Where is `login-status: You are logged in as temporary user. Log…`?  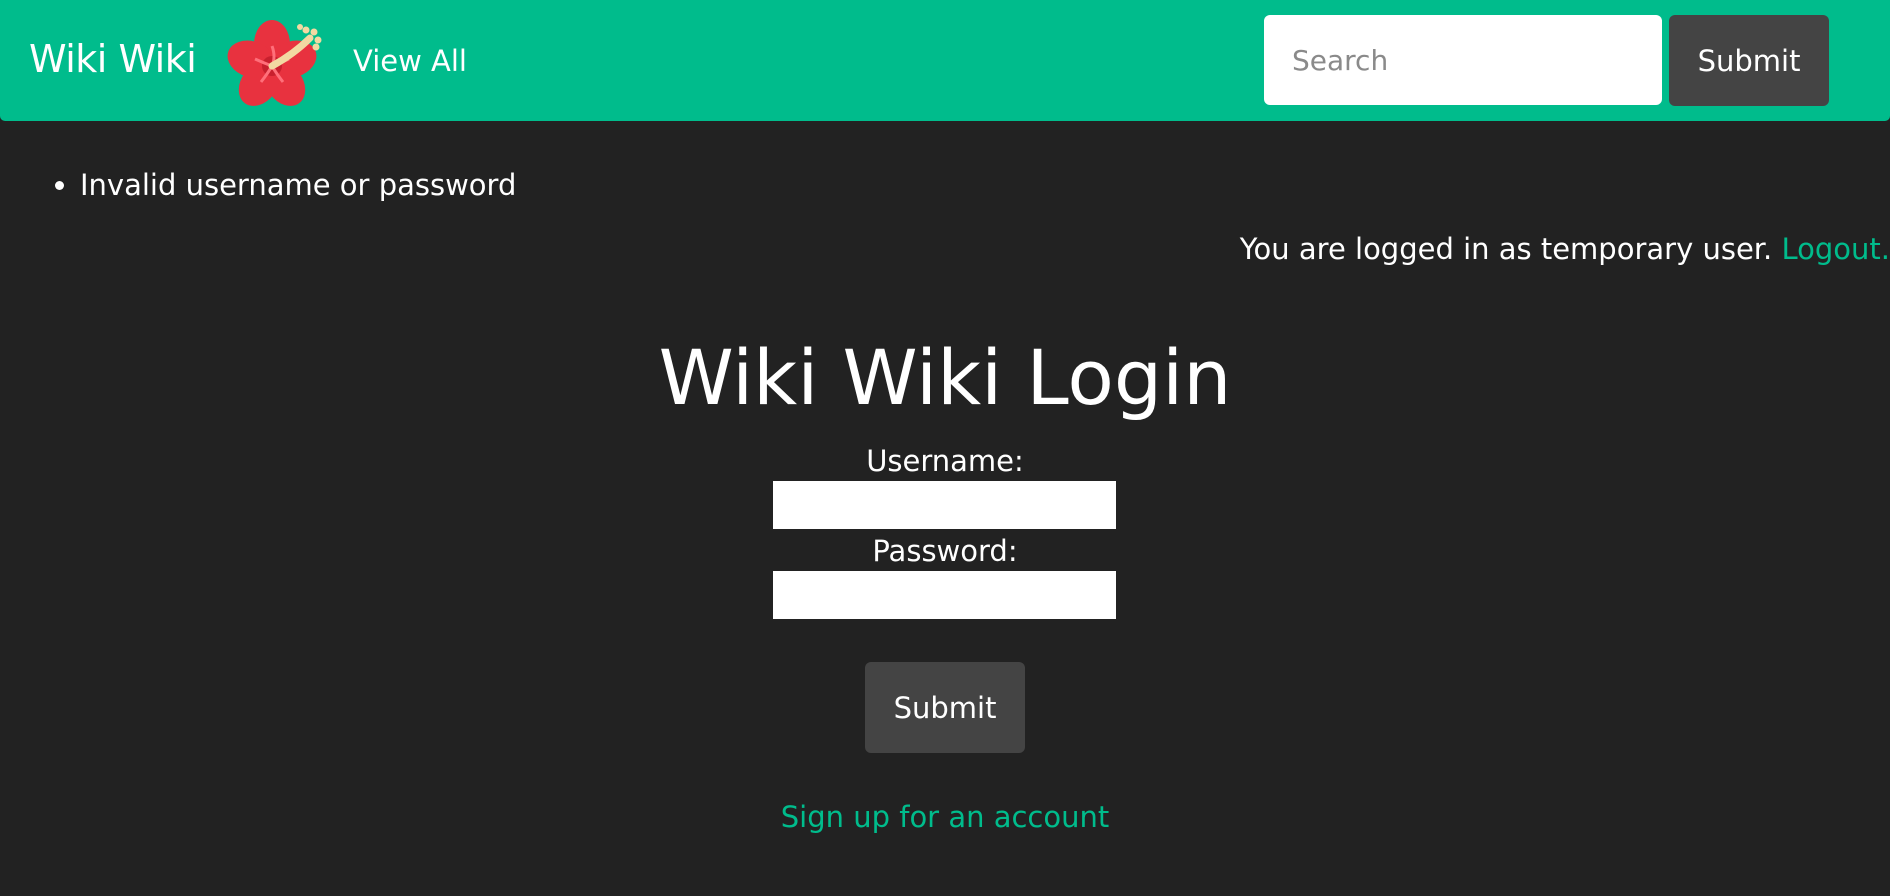 login-status: You are logged in as temporary user. Log… is located at coordinates (1565, 249).